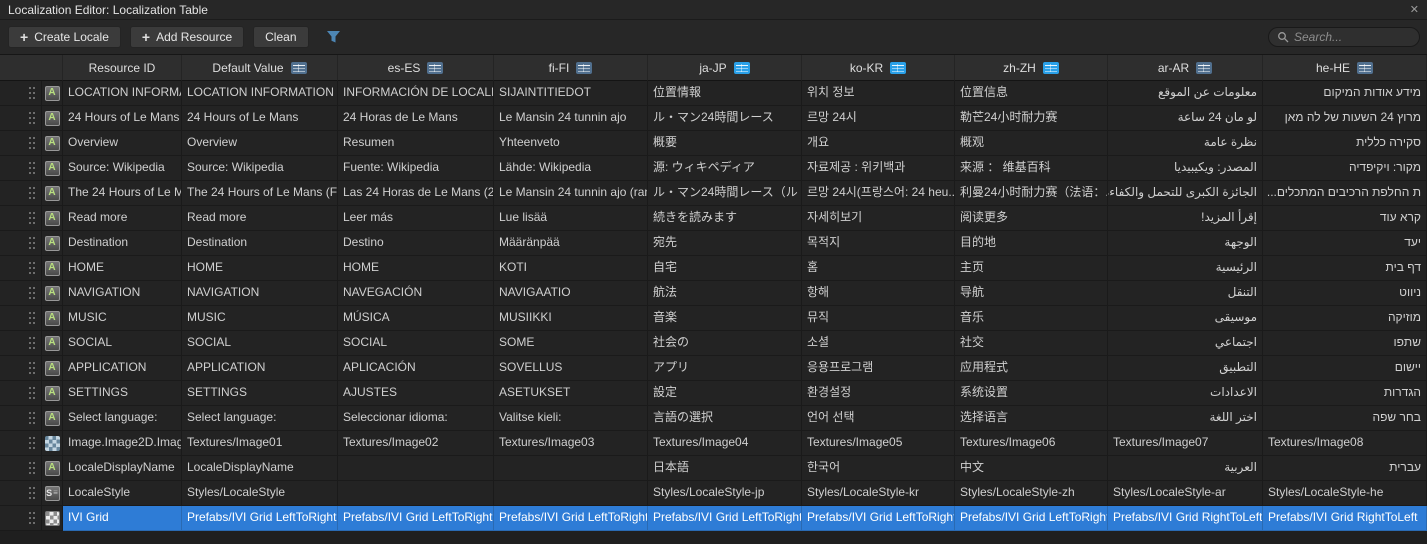 The image size is (1427, 544). Describe the element at coordinates (1345, 368) in the screenshot. I see `cell-he-HE: יישום` at that location.